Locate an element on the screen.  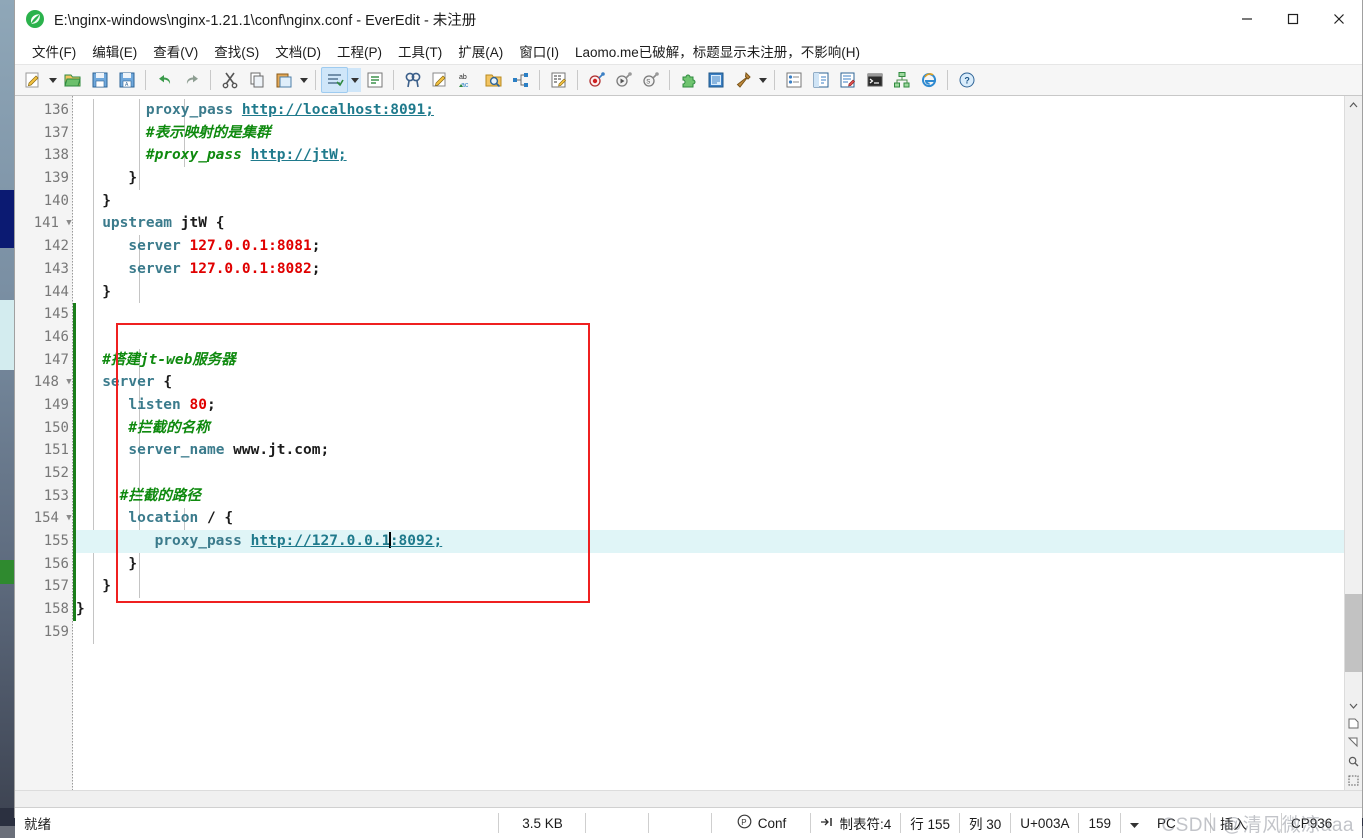
code-line: #拦截的路径 is located at coordinates (710, 496).